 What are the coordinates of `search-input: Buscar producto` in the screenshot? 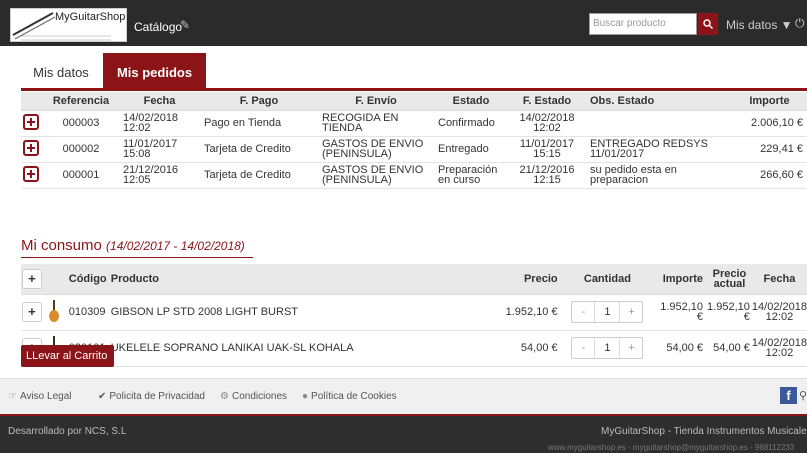 It's located at (643, 24).